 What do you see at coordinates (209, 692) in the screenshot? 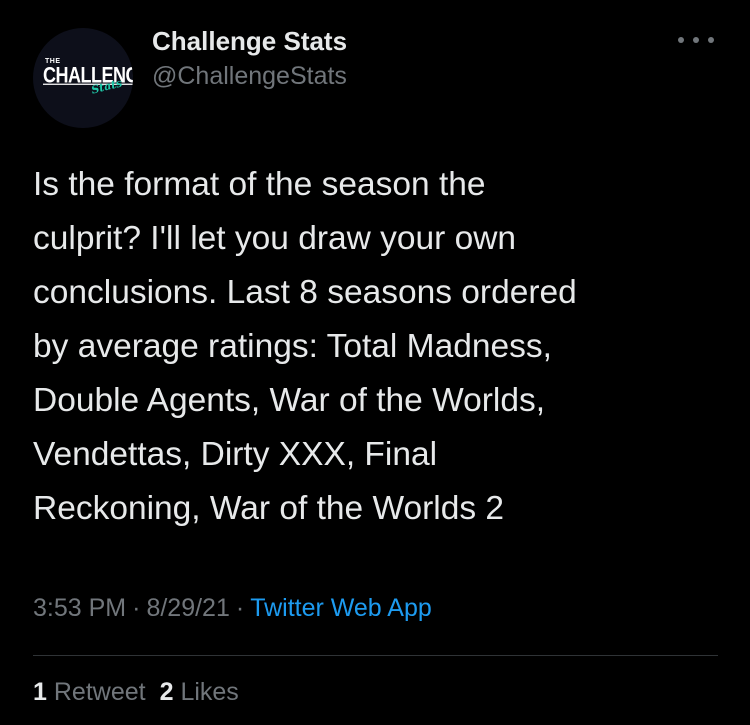
I see `likes-label: Likes` at bounding box center [209, 692].